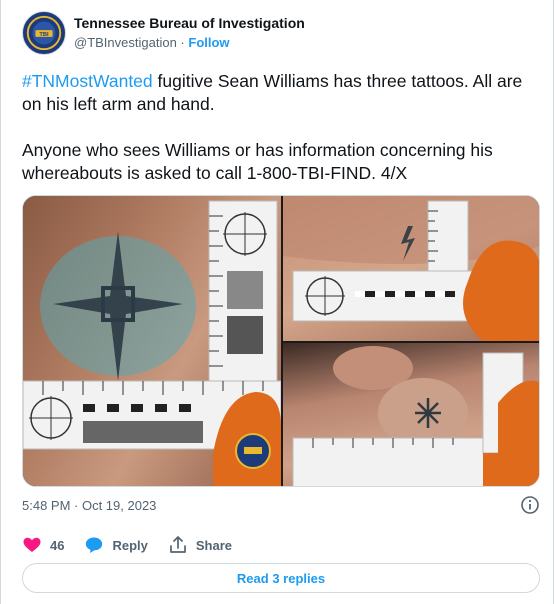  Describe the element at coordinates (189, 23) in the screenshot. I see `author-display-name: Tennessee Bureau of Investigation` at that location.